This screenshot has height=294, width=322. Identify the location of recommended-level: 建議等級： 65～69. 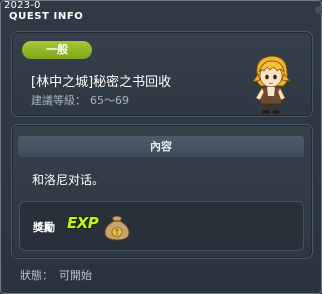
(80, 100).